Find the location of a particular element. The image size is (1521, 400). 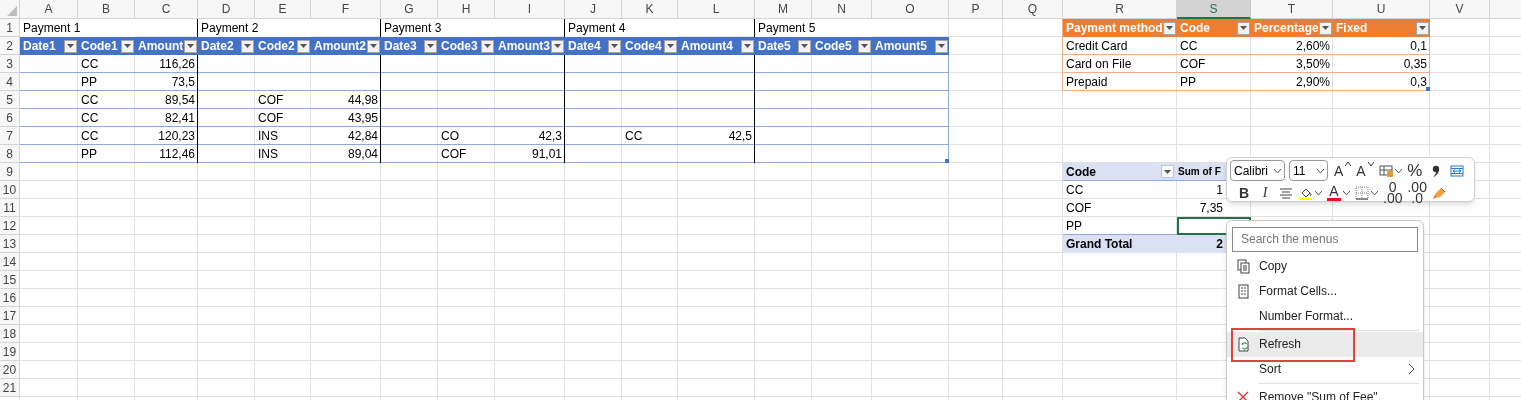

row-header: 4 is located at coordinates (10, 82).